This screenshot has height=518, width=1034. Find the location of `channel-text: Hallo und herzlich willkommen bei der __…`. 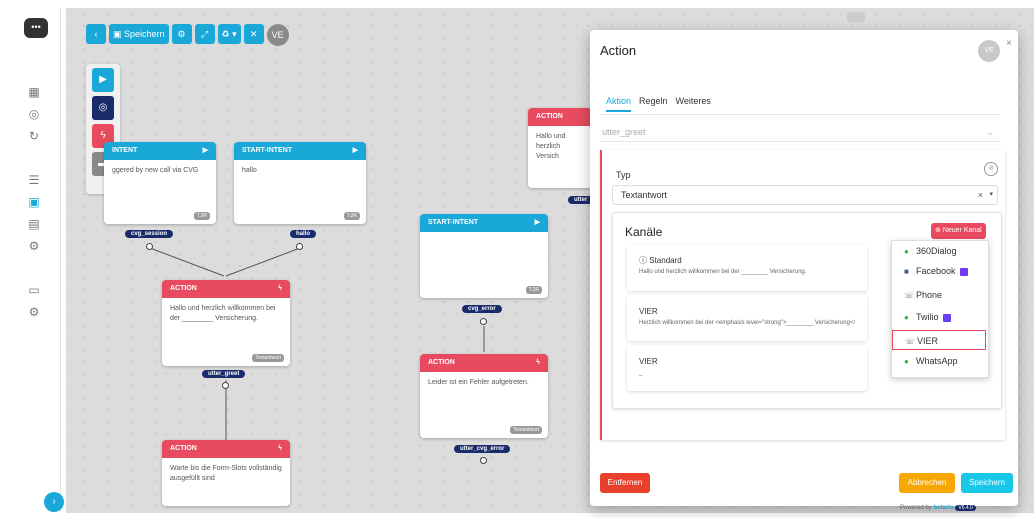

channel-text: Hallo und herzlich willkommen bei der __… is located at coordinates (723, 272).